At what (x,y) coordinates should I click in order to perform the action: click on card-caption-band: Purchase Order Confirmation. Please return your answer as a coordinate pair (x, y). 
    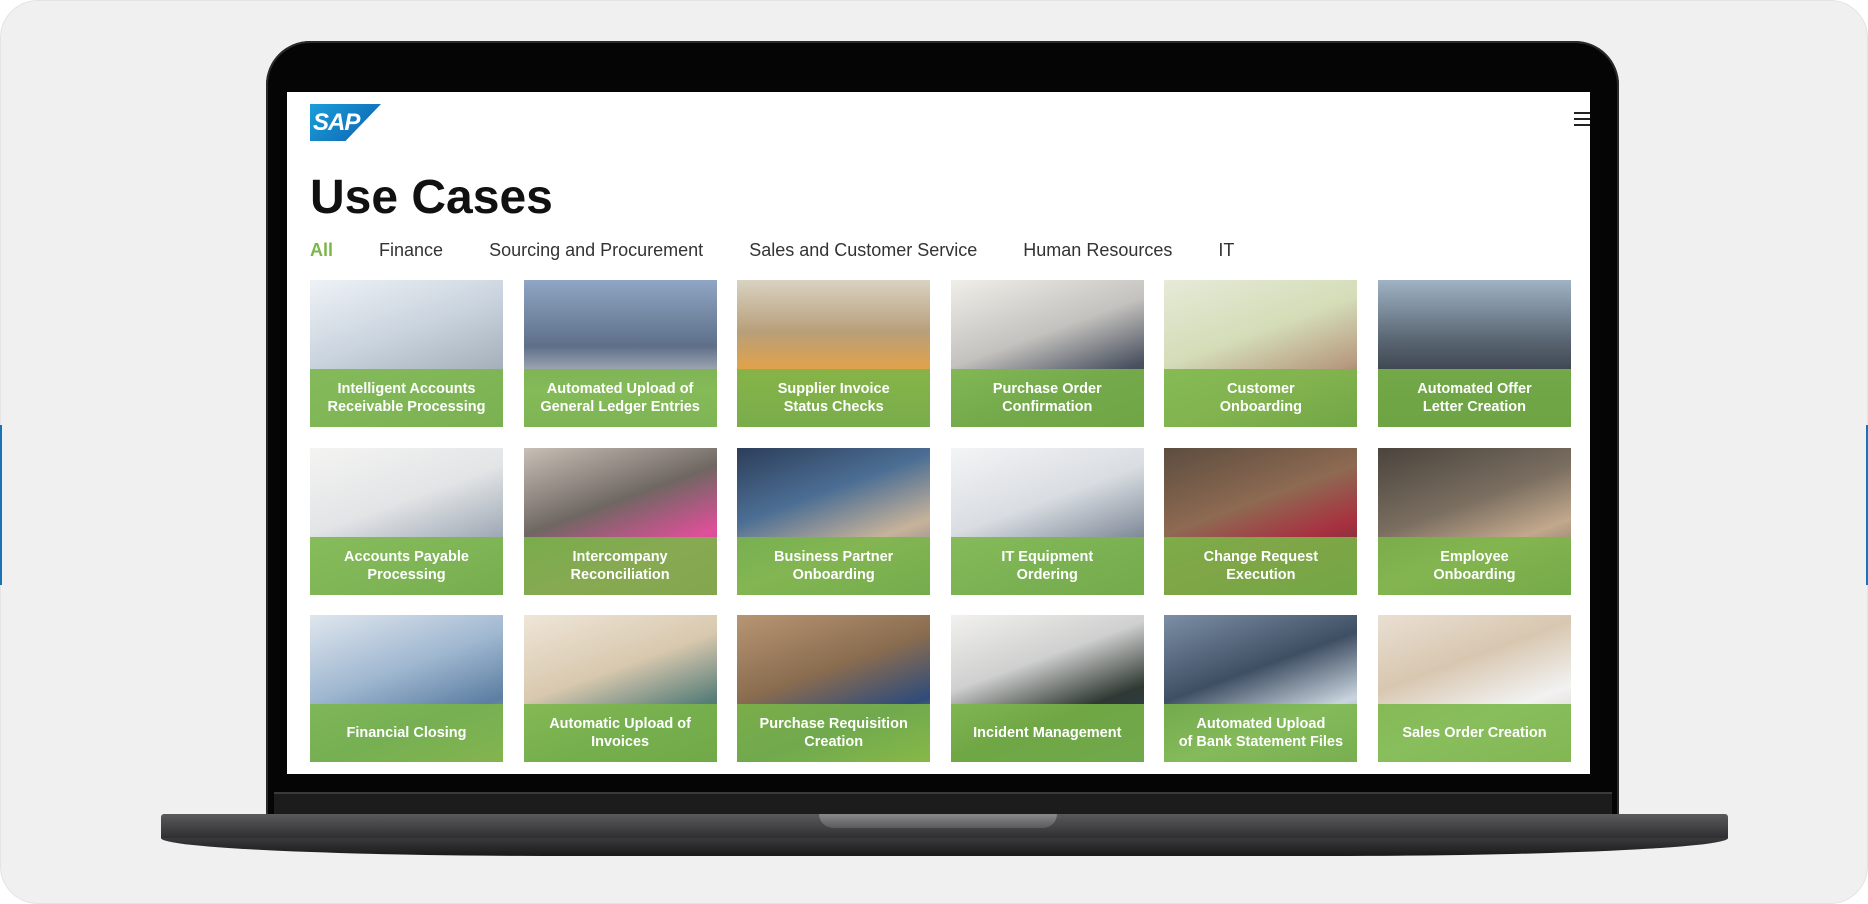
    Looking at the image, I should click on (1047, 398).